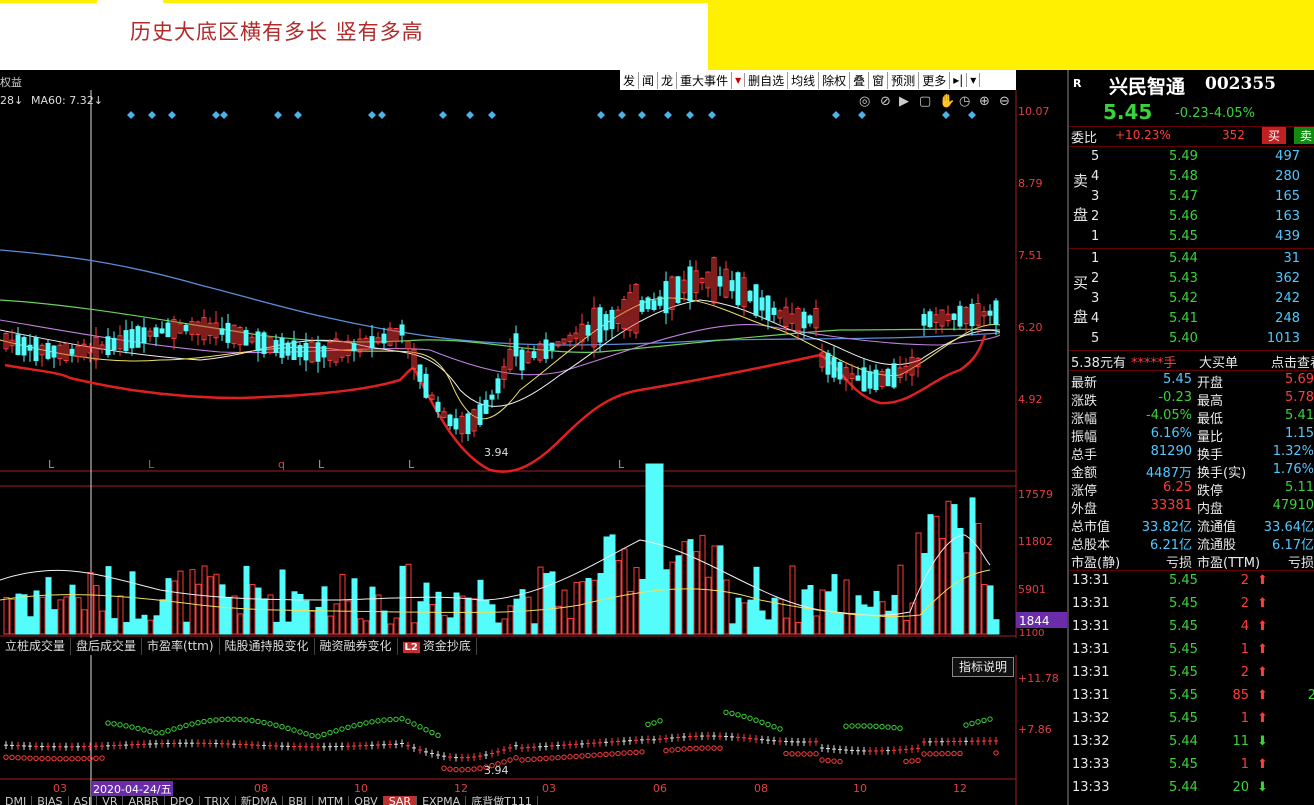  What do you see at coordinates (1004, 101) in the screenshot?
I see `zoom-out-icon: ⊖` at bounding box center [1004, 101].